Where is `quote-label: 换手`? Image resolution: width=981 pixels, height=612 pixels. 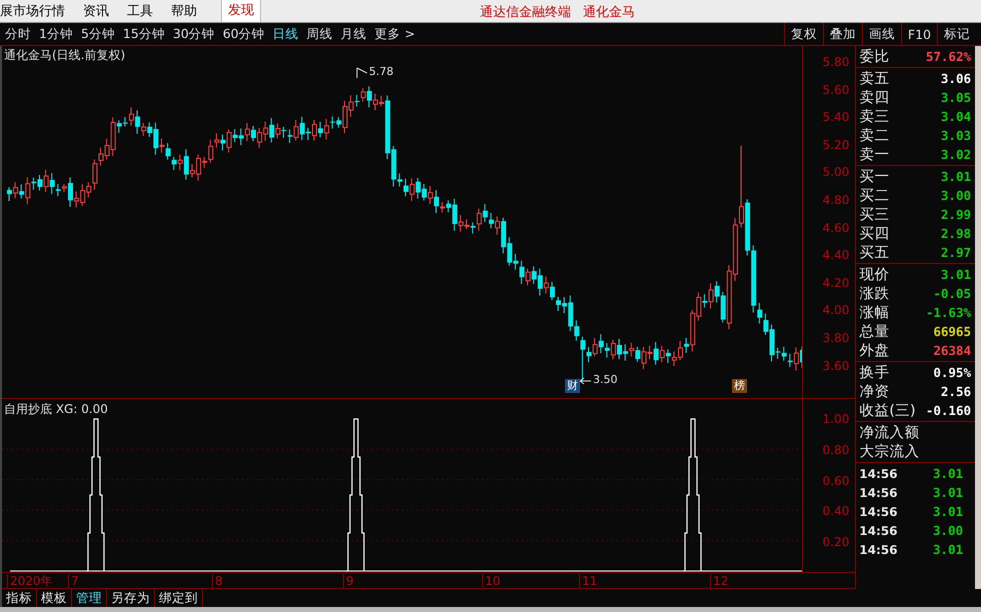
quote-label: 换手 is located at coordinates (874, 373).